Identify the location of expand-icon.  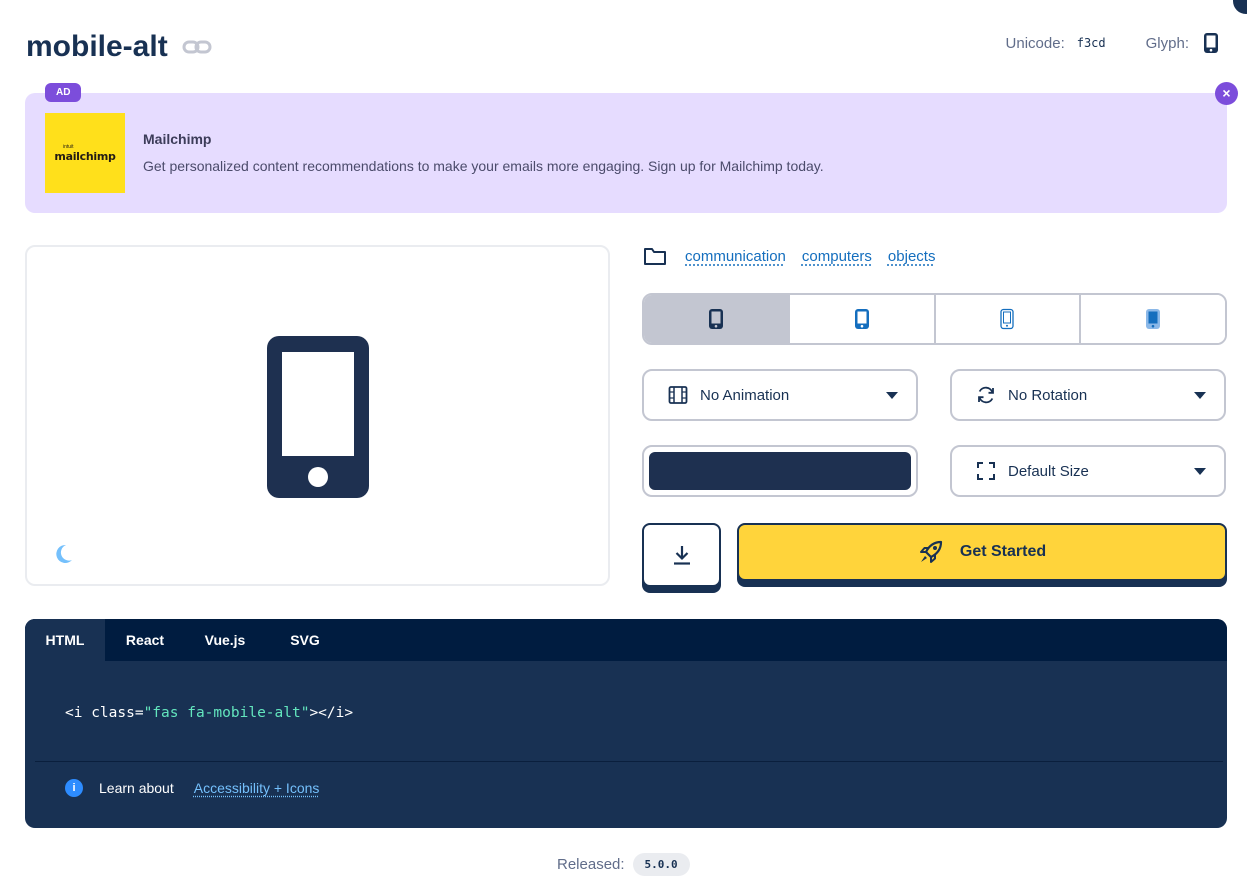
(986, 471).